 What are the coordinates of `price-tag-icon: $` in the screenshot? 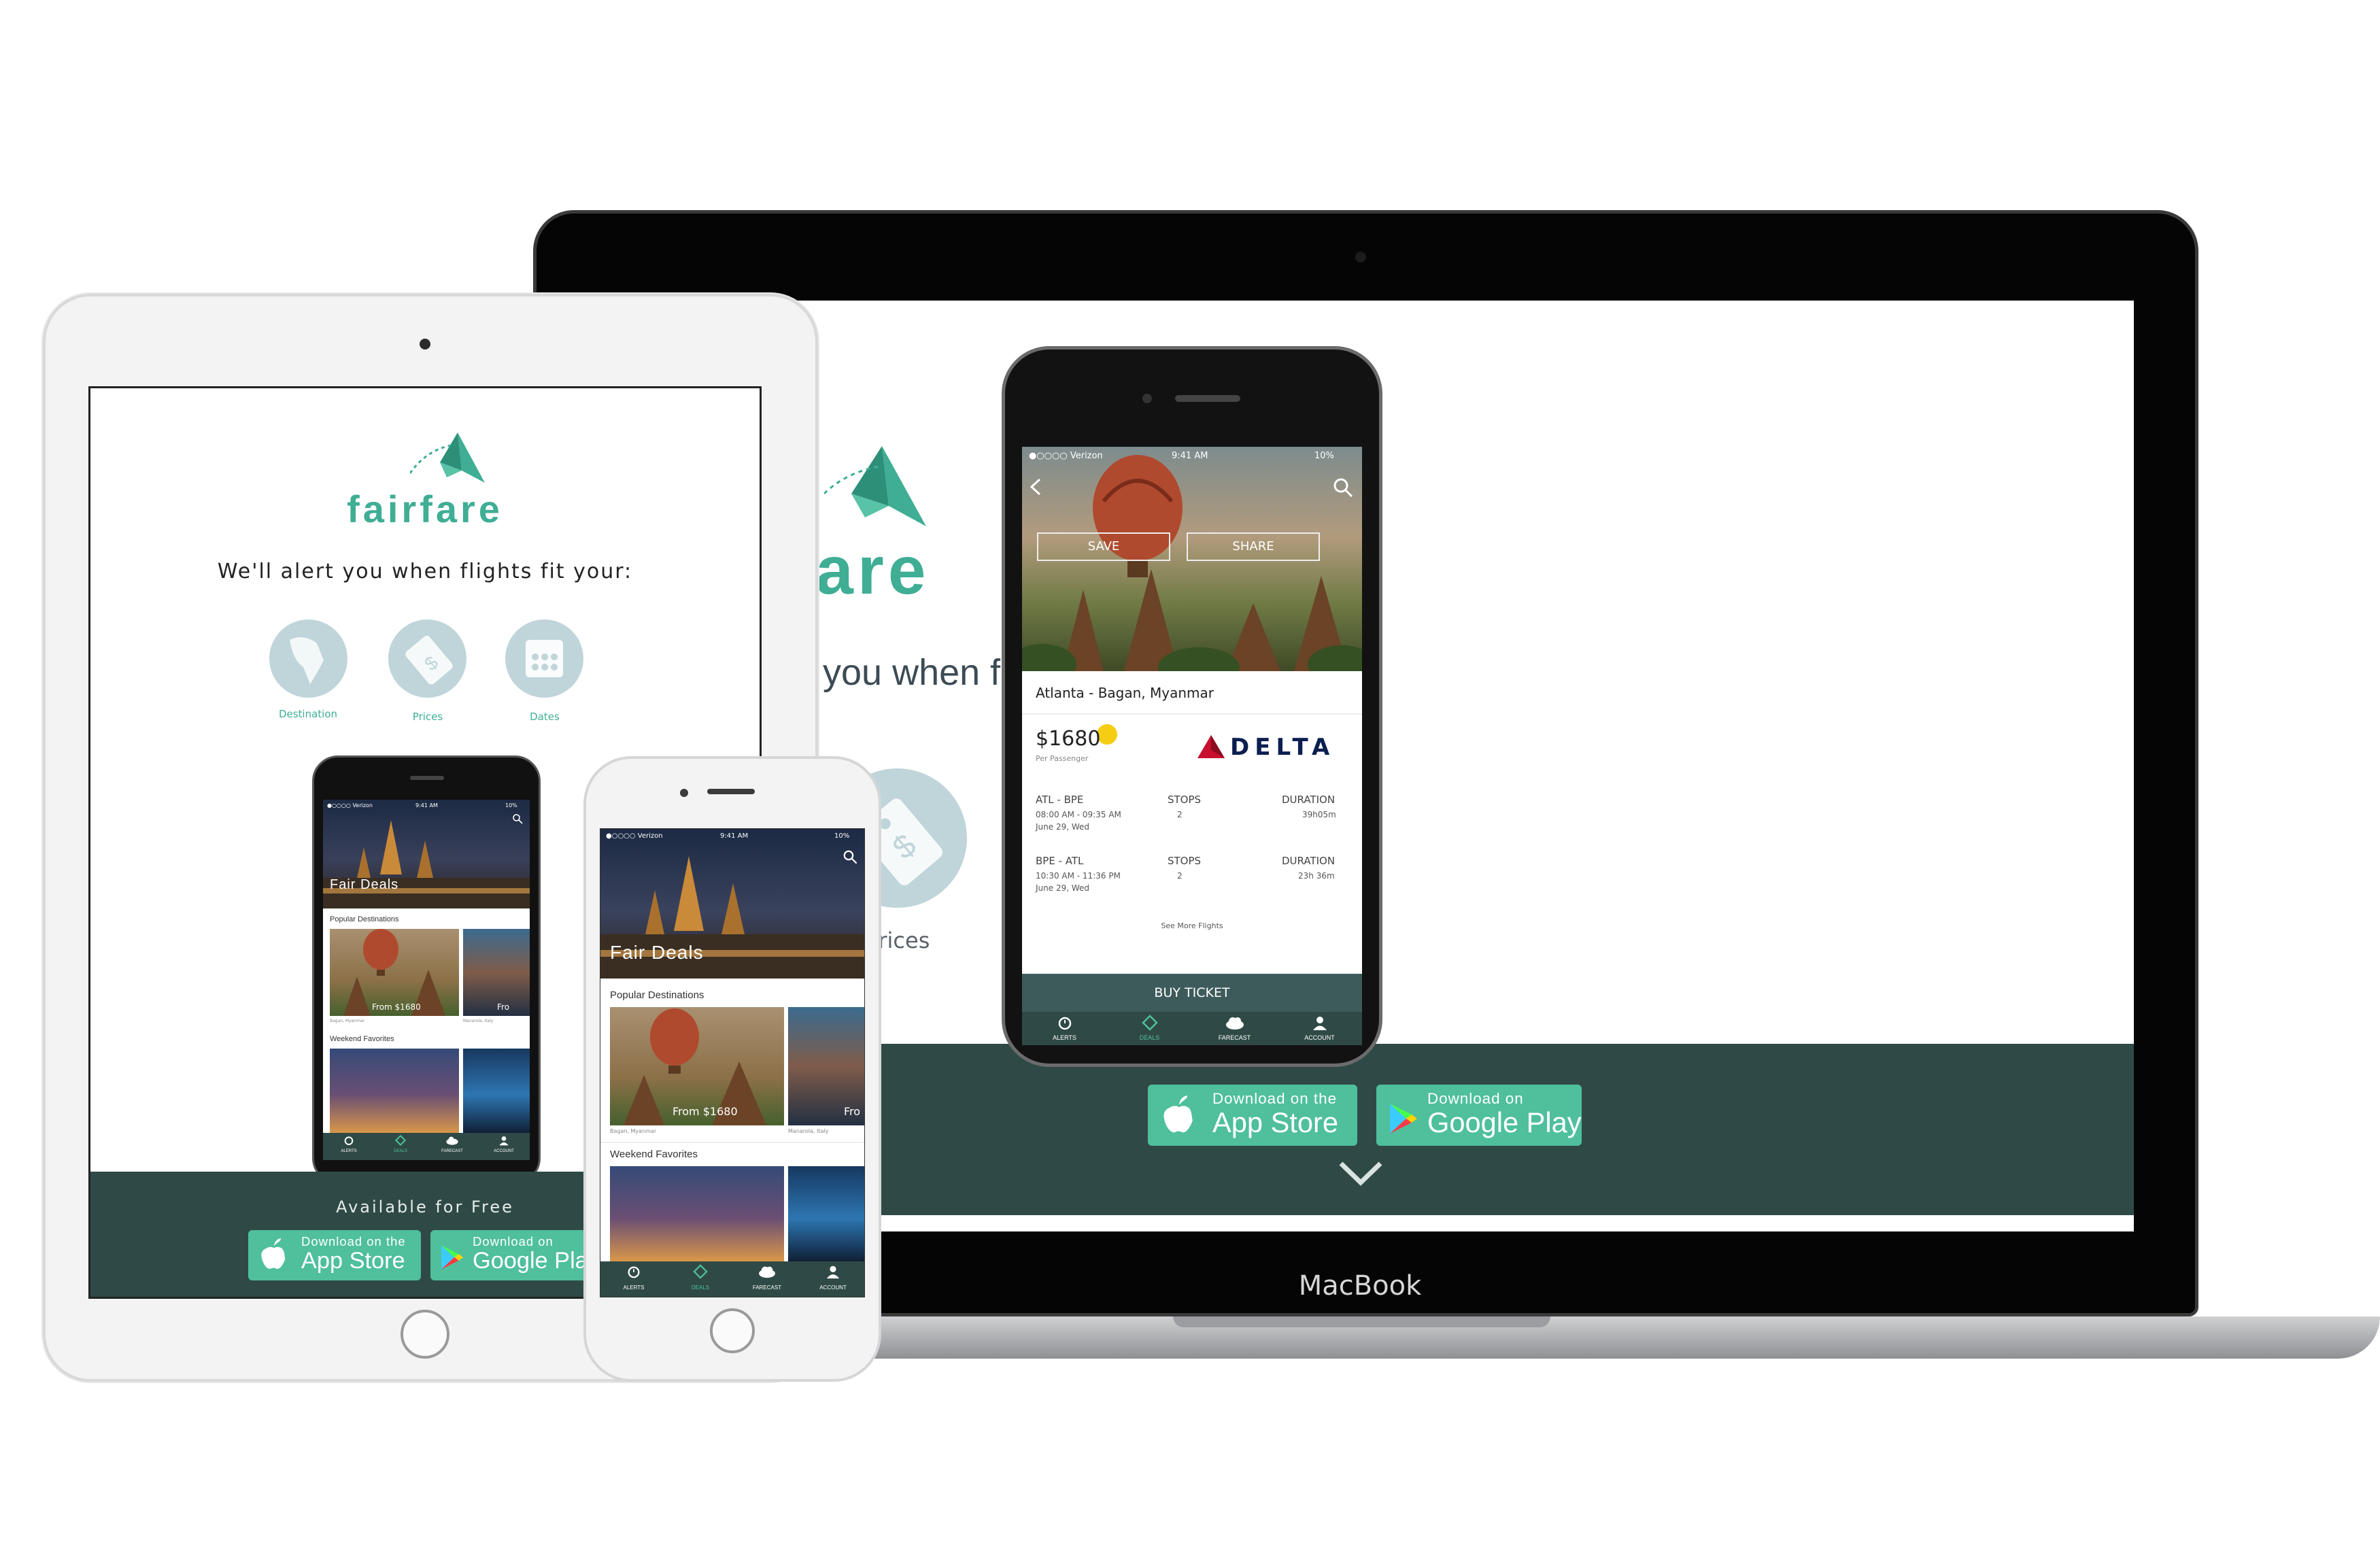 It's located at (427, 659).